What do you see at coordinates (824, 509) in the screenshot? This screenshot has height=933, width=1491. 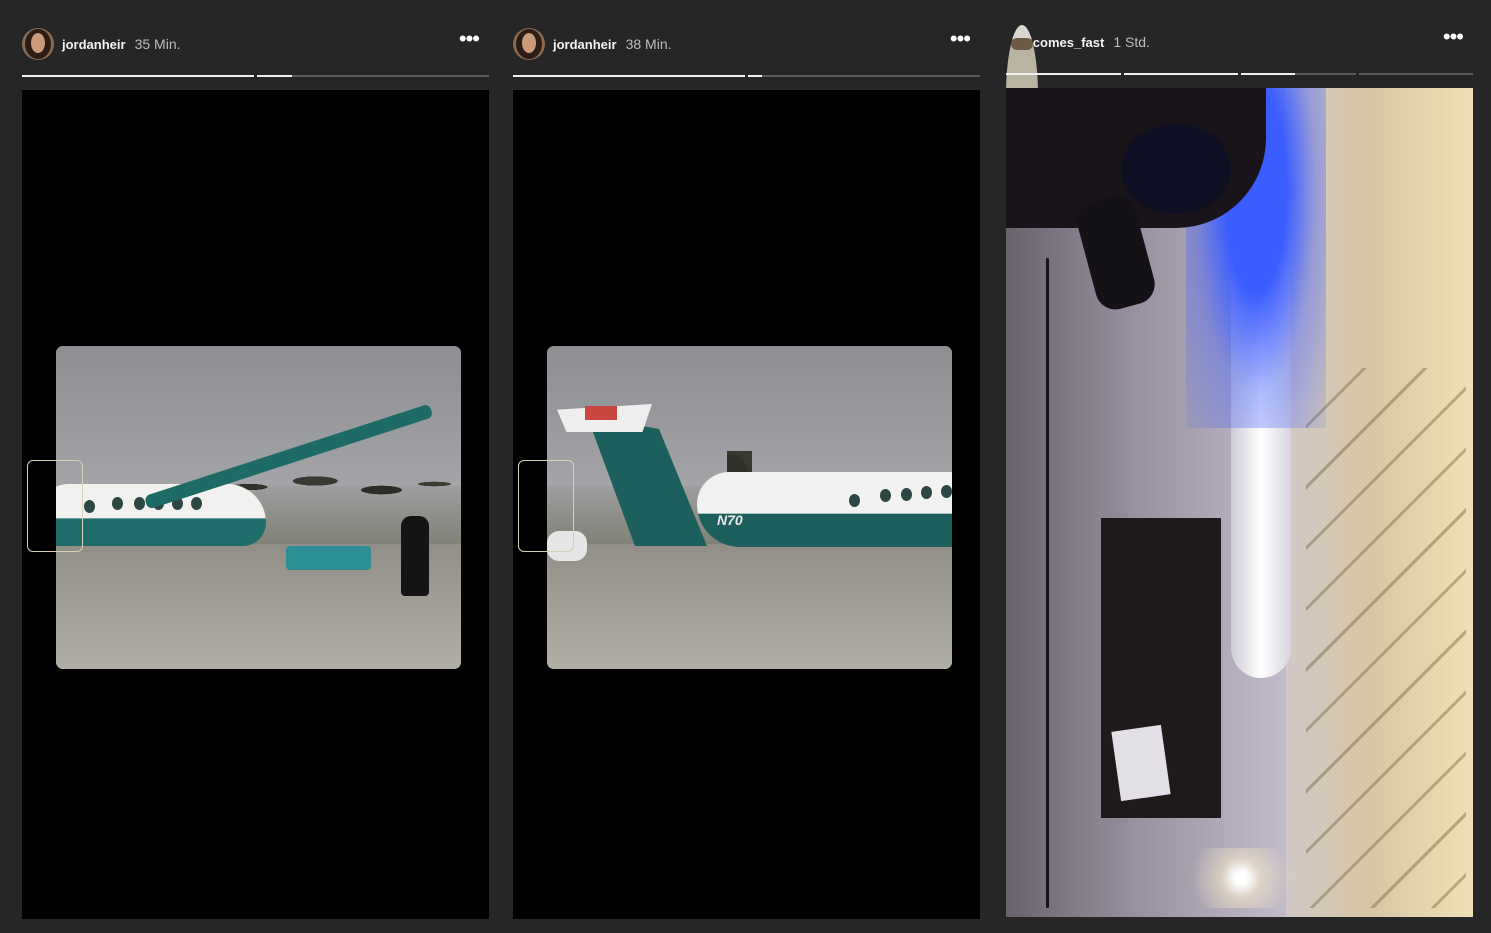 I see `airplane` at bounding box center [824, 509].